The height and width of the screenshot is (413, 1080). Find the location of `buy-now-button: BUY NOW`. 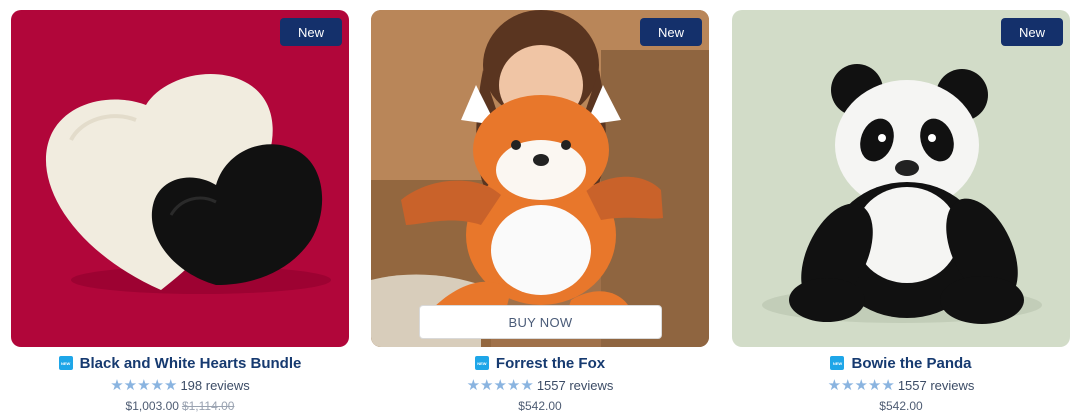

buy-now-button: BUY NOW is located at coordinates (540, 322).